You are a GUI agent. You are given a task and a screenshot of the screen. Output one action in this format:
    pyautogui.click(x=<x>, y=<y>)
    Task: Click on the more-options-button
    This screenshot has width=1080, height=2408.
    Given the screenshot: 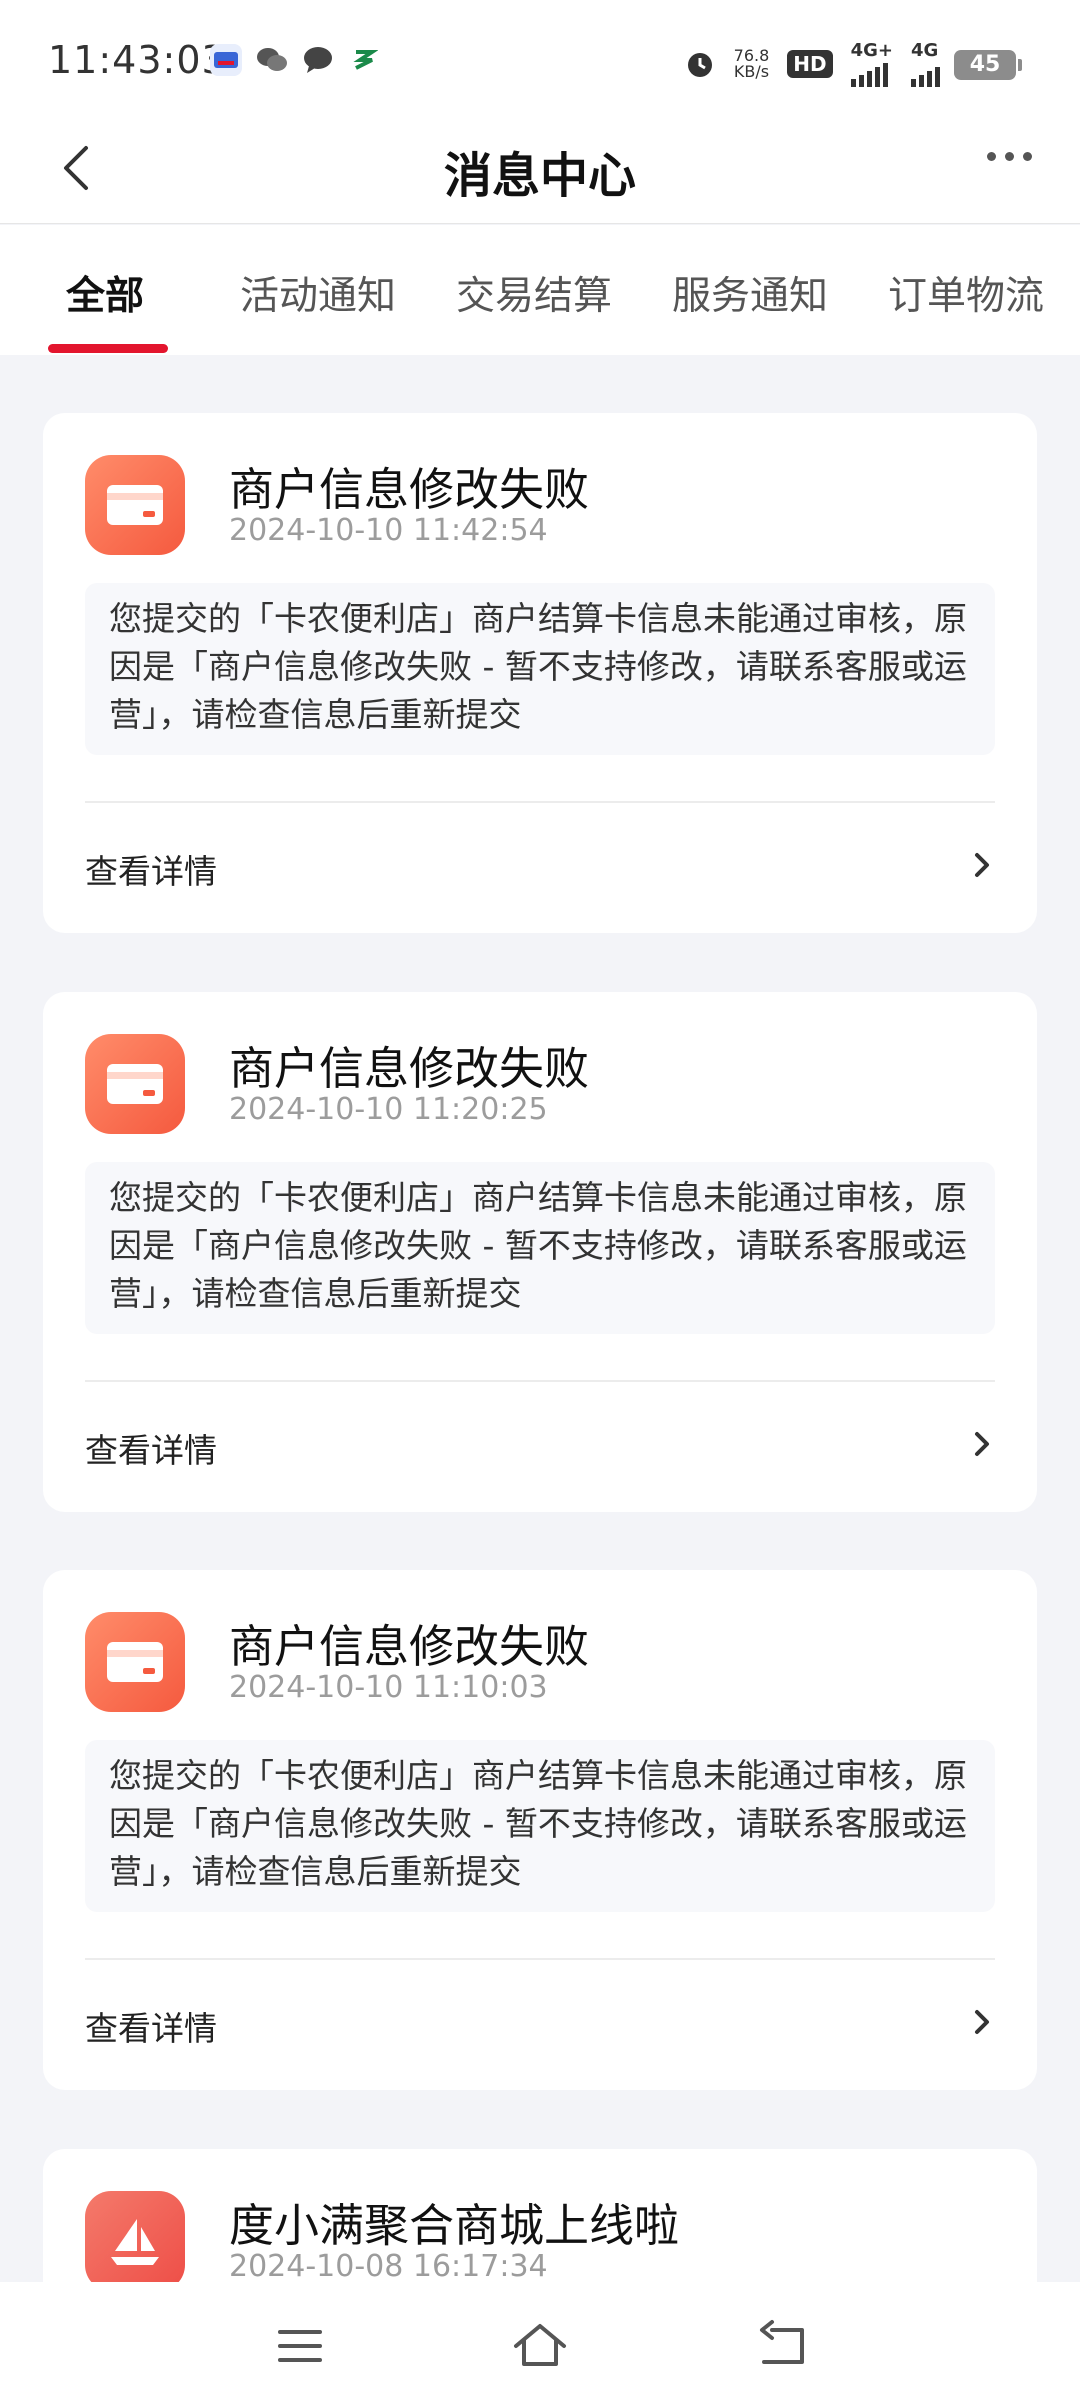 What is the action you would take?
    pyautogui.click(x=1009, y=156)
    